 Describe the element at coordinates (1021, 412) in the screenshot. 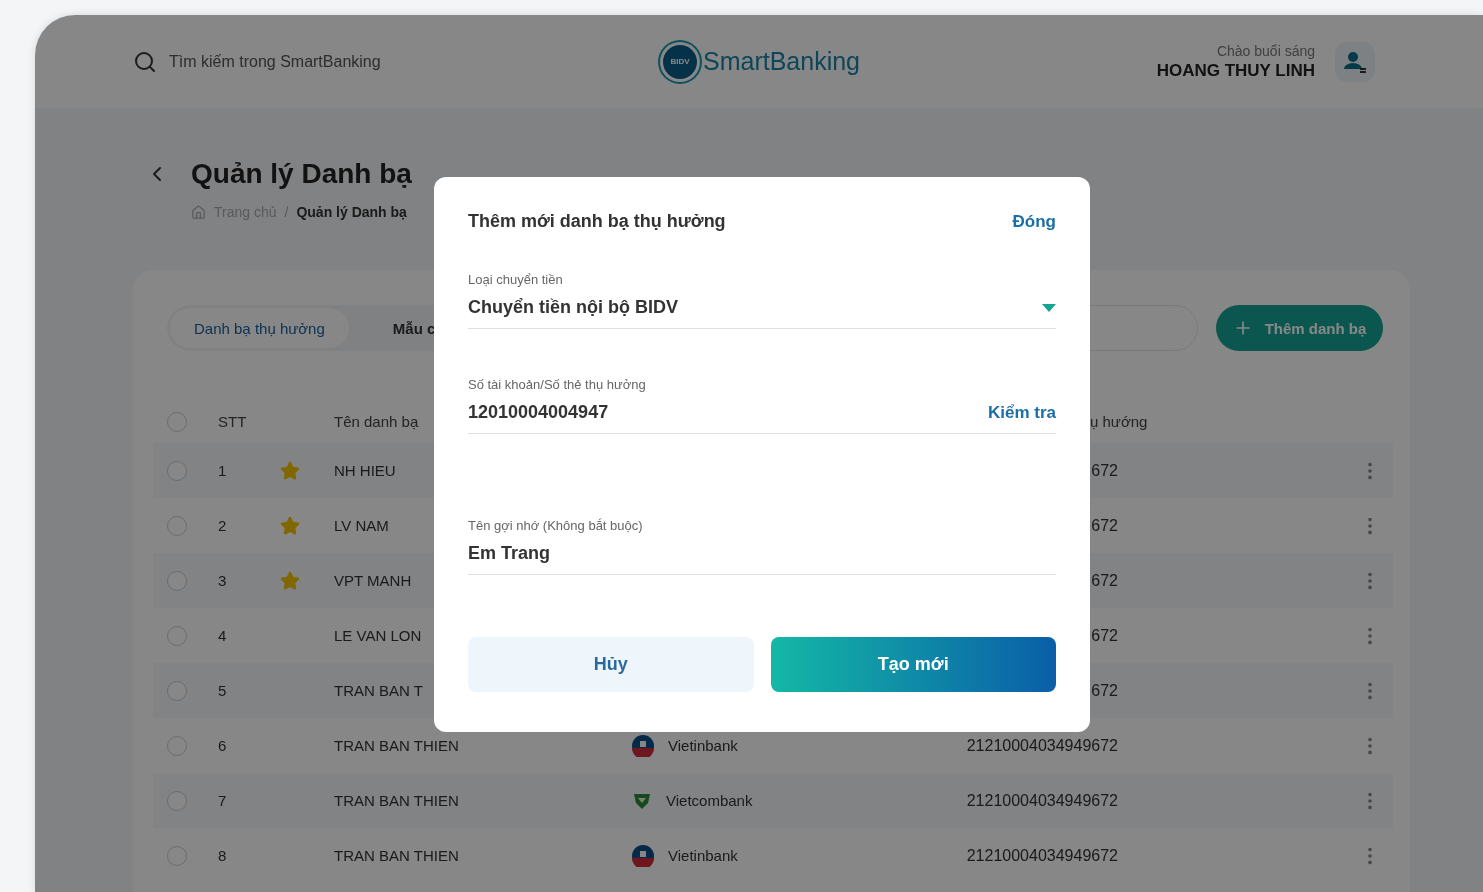

I see `check-link: Kiểm tra` at that location.